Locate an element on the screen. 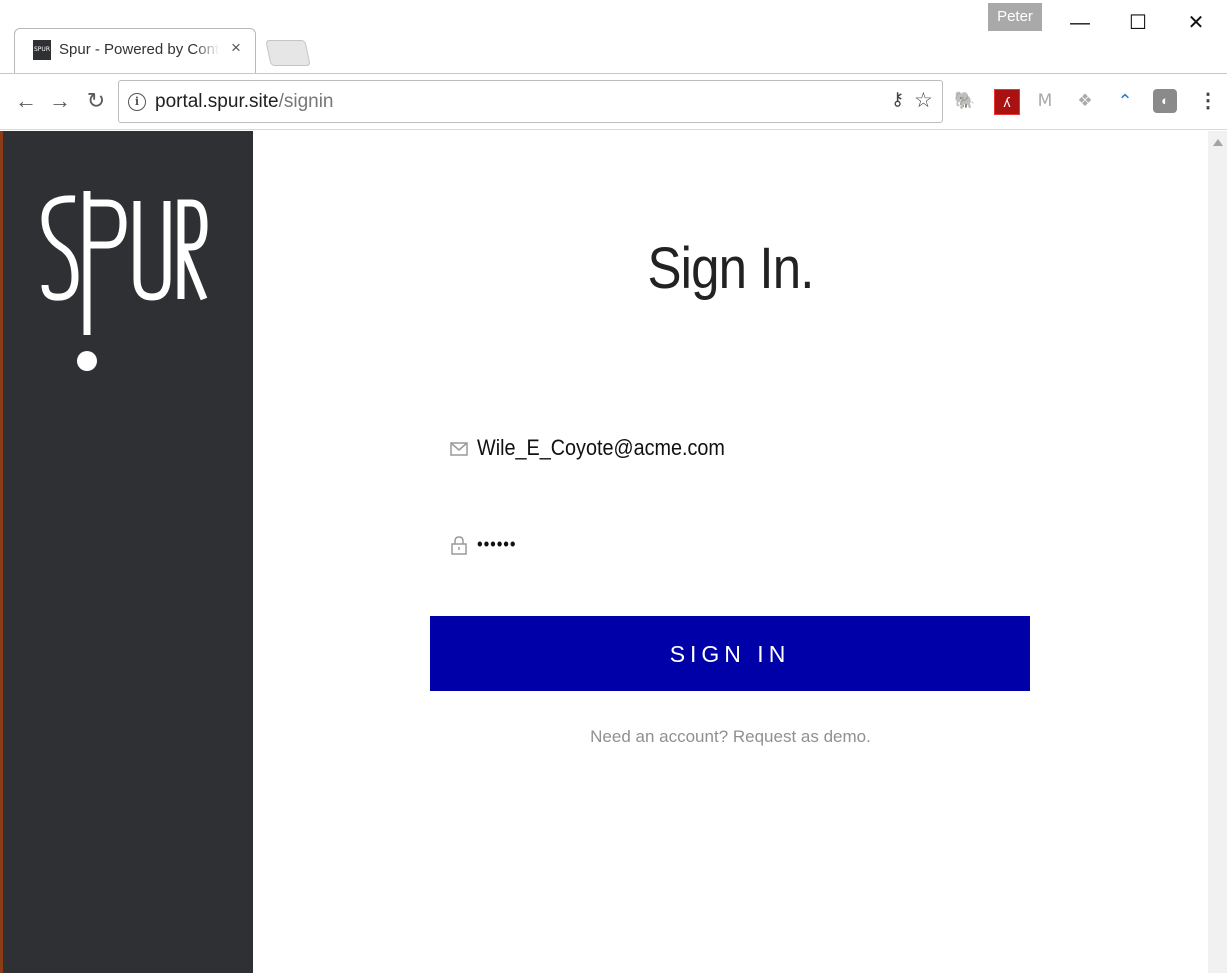 Image resolution: width=1227 pixels, height=973 pixels. tab-close-icon: × is located at coordinates (236, 48).